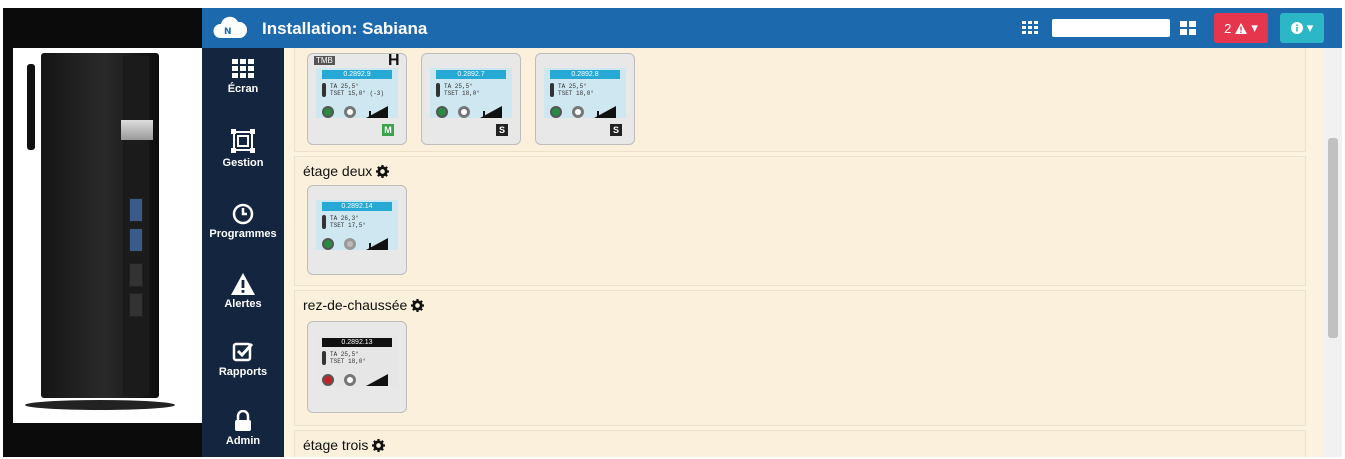 The image size is (1345, 459). I want to click on sidebar-item-gestion: Gestion, so click(243, 148).